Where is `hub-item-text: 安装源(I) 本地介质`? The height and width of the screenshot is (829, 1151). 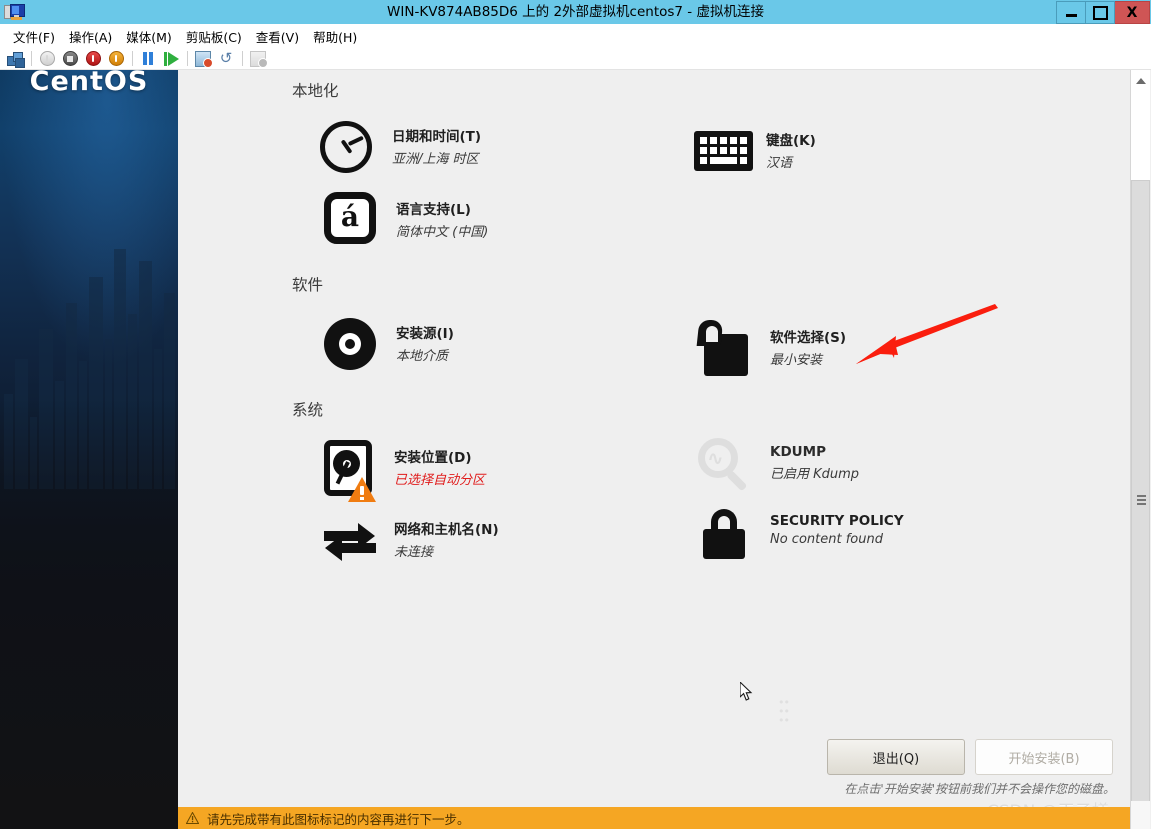 hub-item-text: 安装源(I) 本地介质 is located at coordinates (425, 340).